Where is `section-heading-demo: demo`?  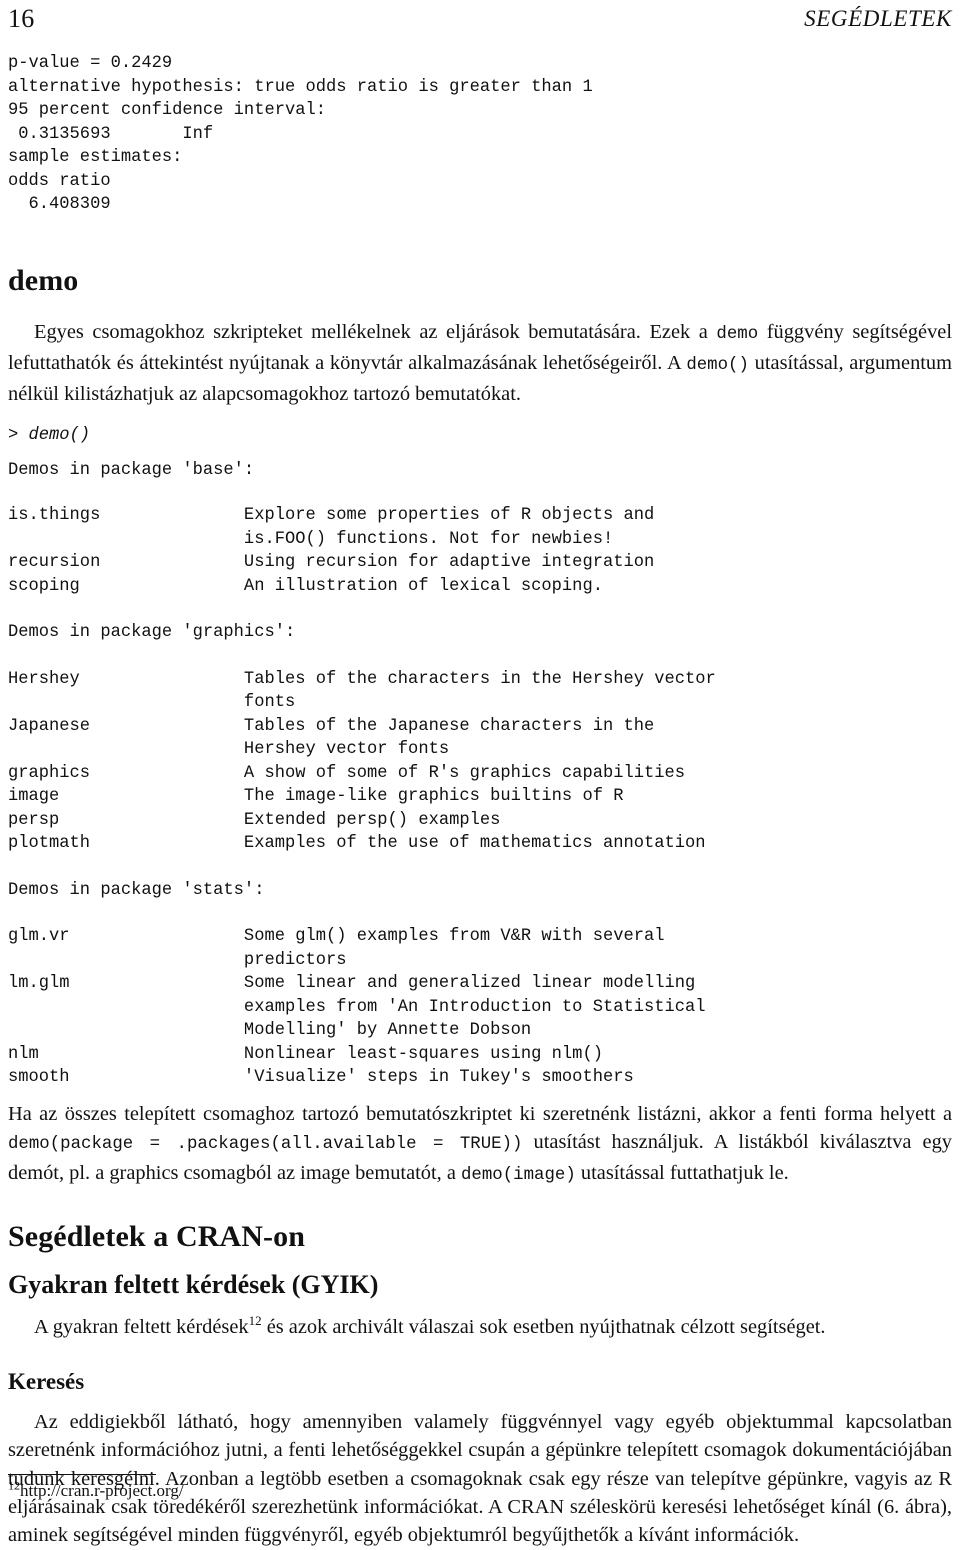
section-heading-demo: demo is located at coordinates (43, 280).